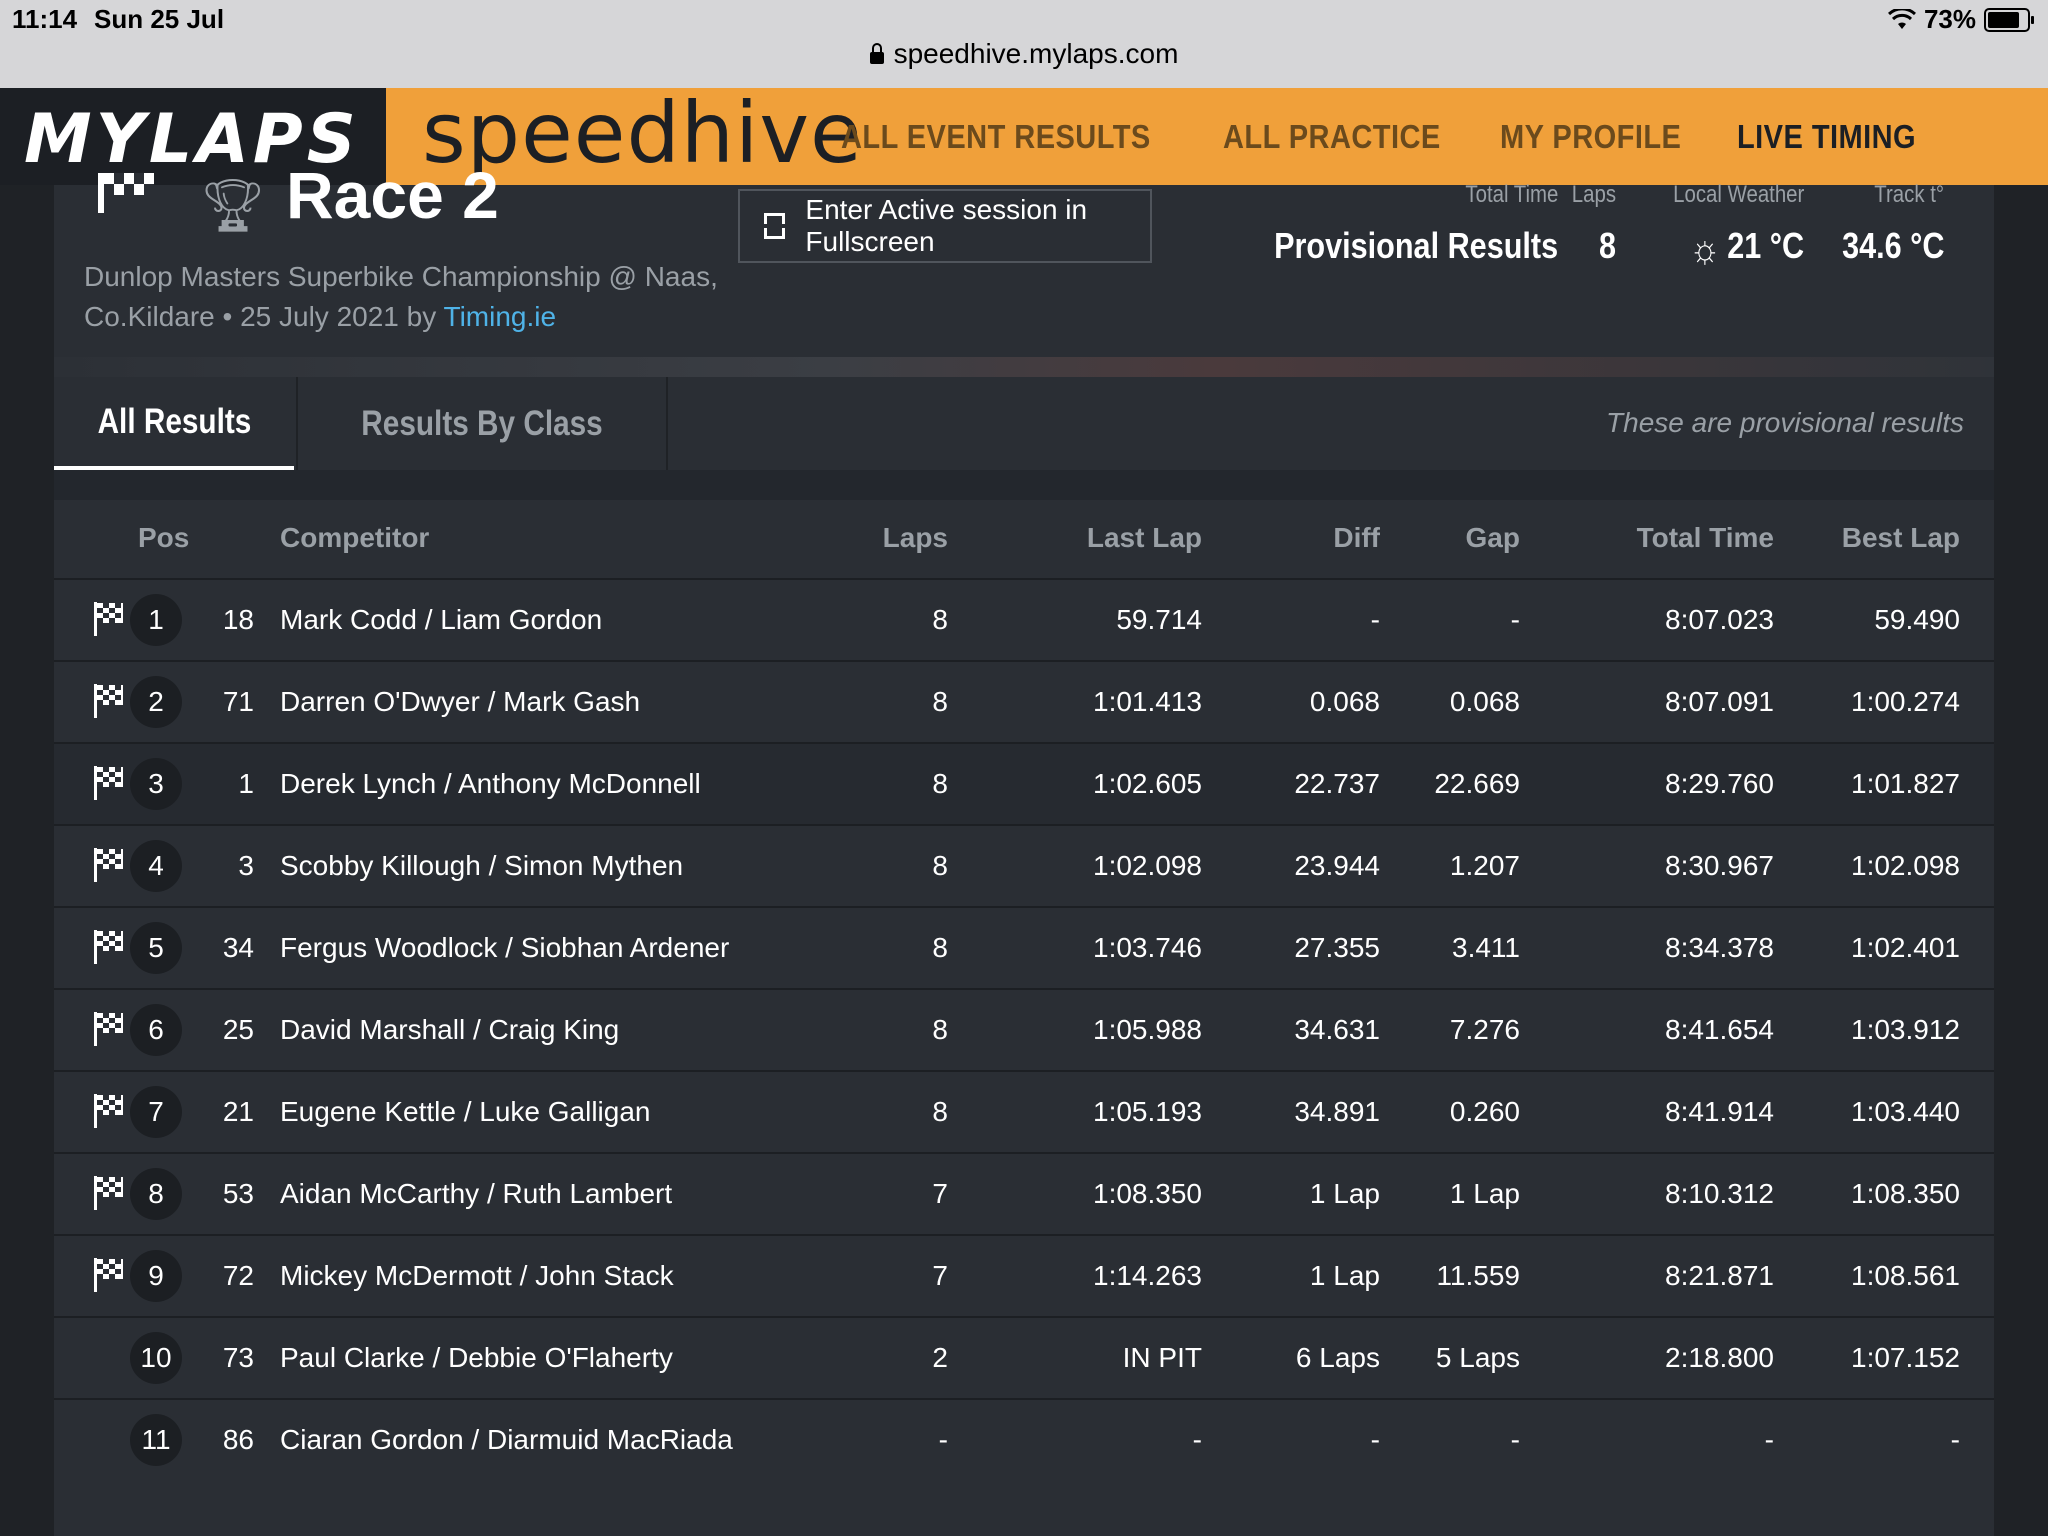  What do you see at coordinates (477, 1276) in the screenshot?
I see `competitor-name: Mickey McDermott / John Stack` at bounding box center [477, 1276].